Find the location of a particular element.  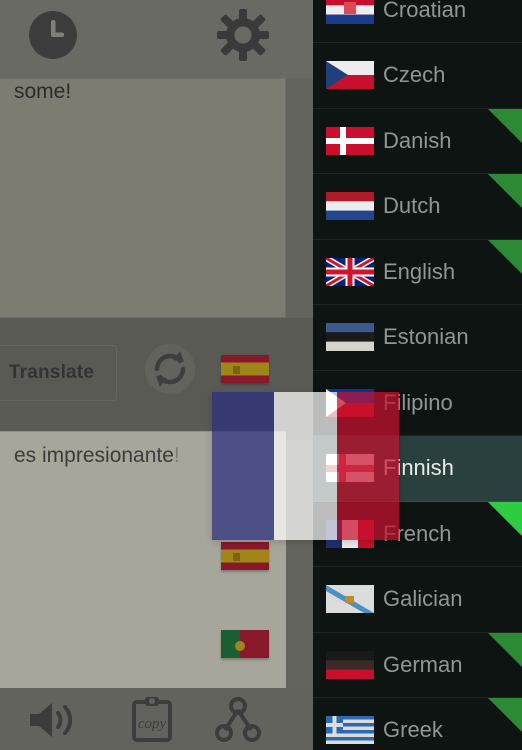

flag-band-white is located at coordinates (305, 466).